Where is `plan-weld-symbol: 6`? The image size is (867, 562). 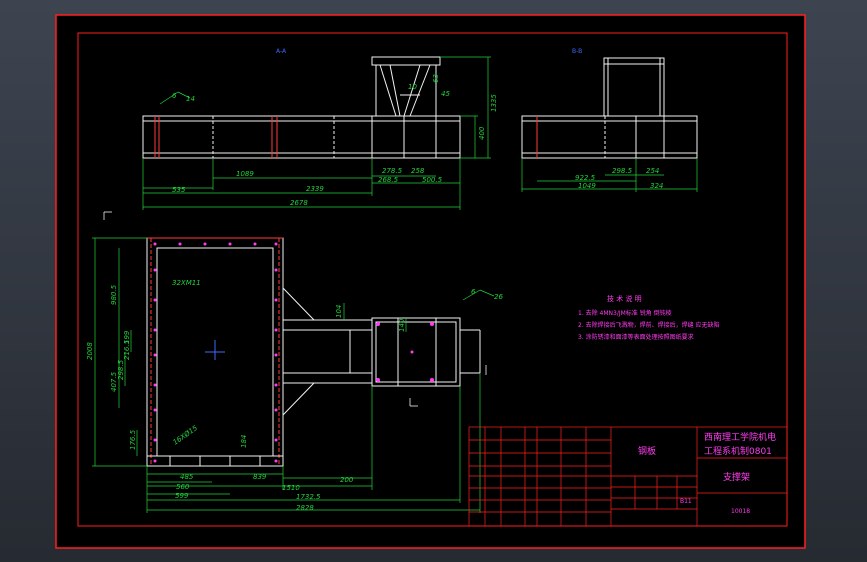
plan-weld-symbol: 6 is located at coordinates (473, 292).